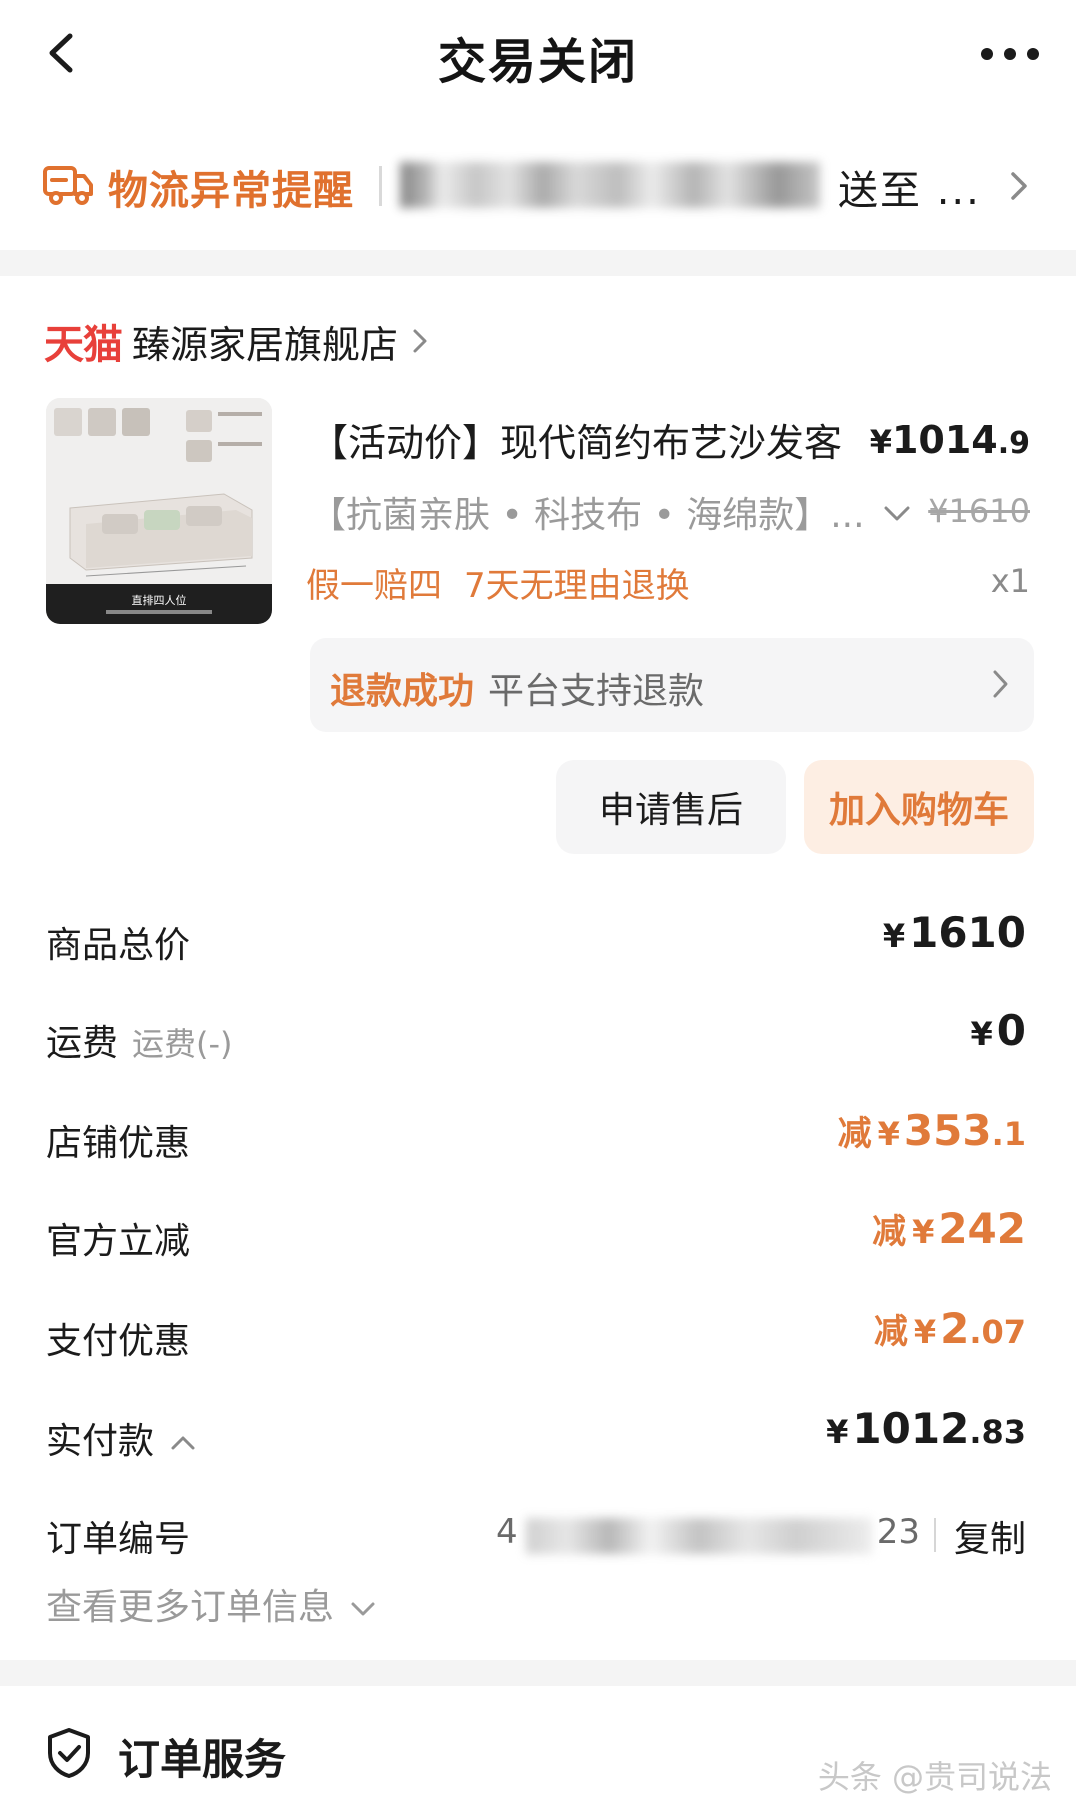 The height and width of the screenshot is (1808, 1076). Describe the element at coordinates (931, 1130) in the screenshot. I see `shop-discount-value: 减 ¥353.1` at that location.